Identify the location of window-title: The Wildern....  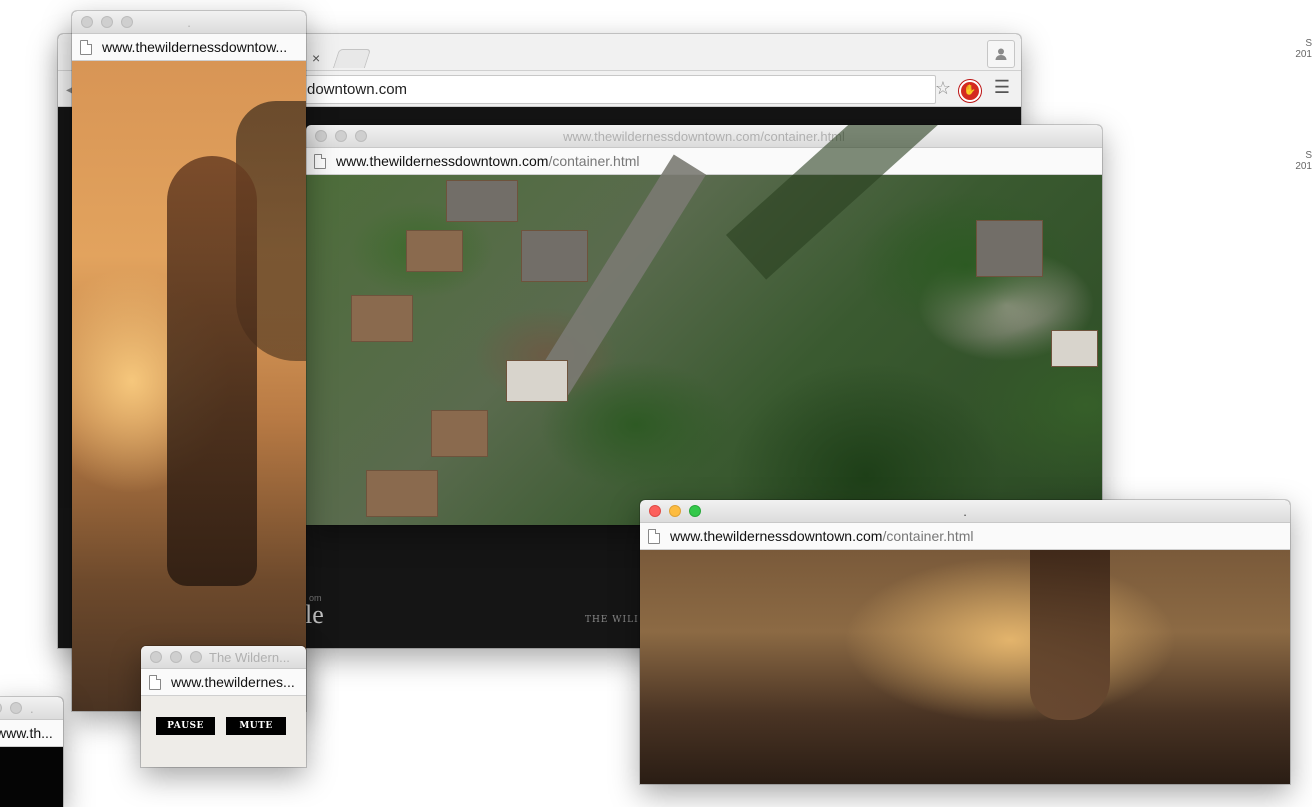
(249, 657).